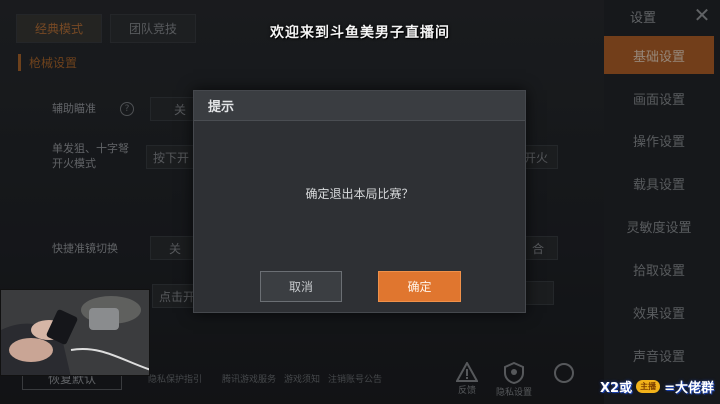  I want to click on webcam-inset, so click(75, 332).